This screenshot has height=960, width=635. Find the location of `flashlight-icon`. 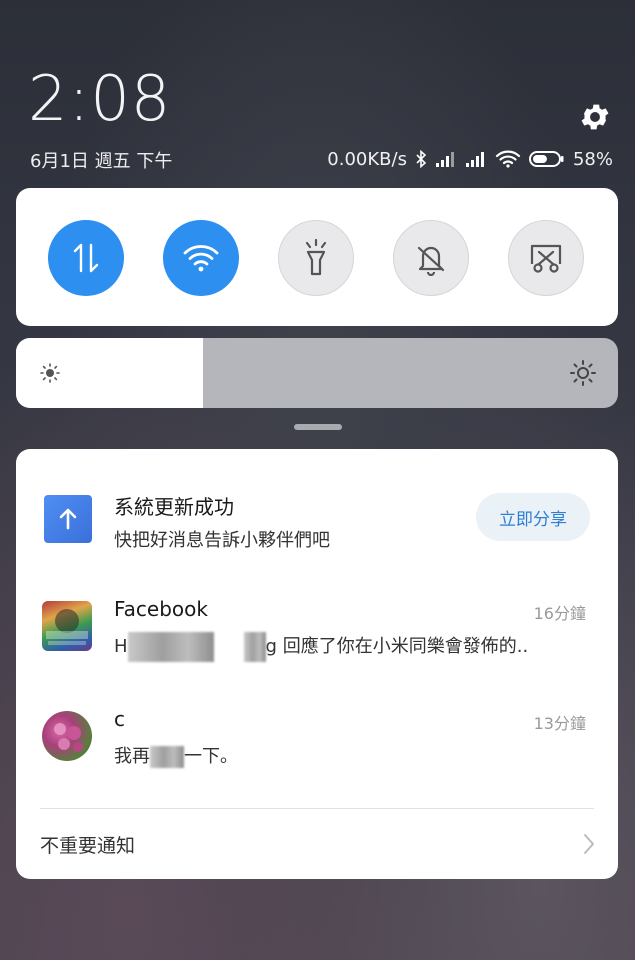

flashlight-icon is located at coordinates (316, 257).